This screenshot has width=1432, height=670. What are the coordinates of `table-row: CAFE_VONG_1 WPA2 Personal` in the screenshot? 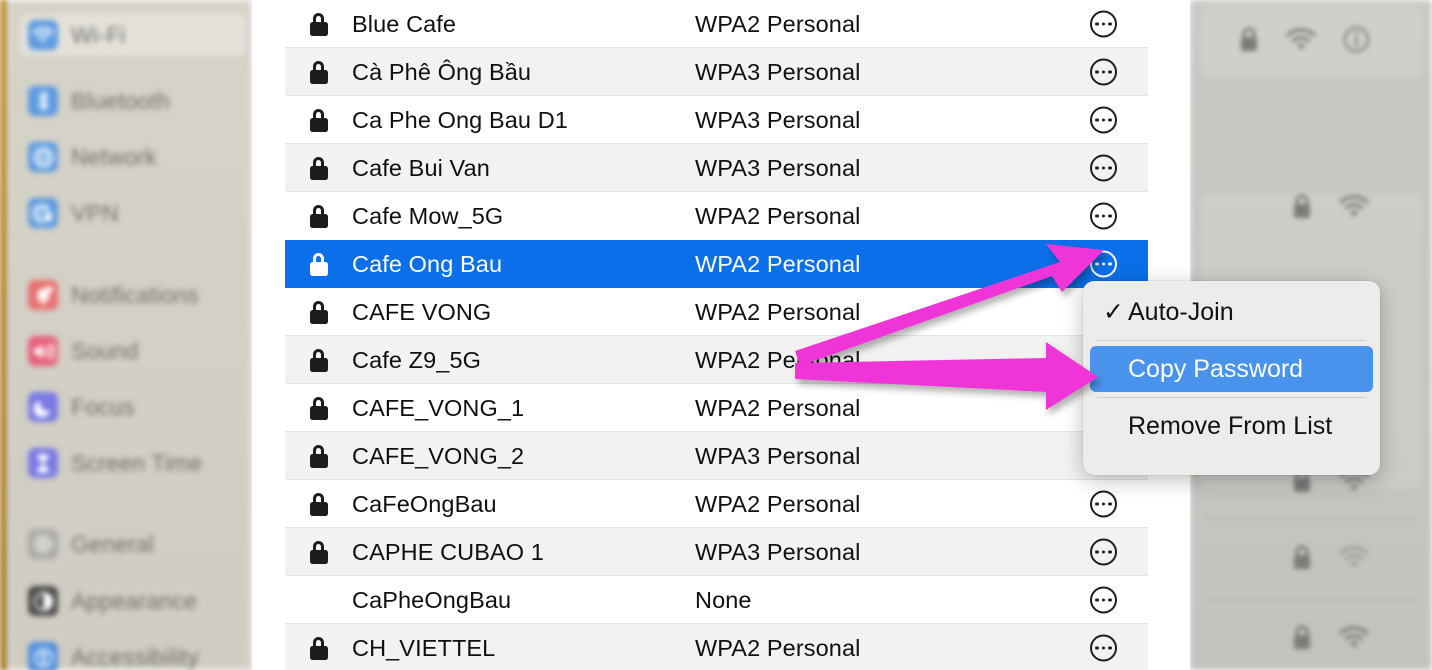 It's located at (716, 408).